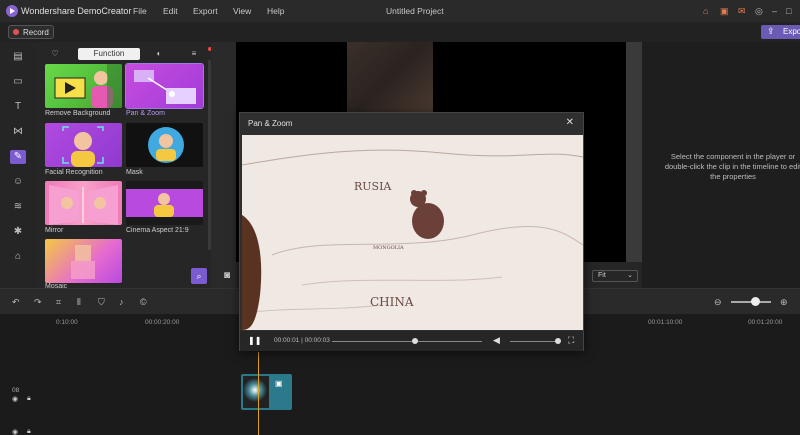  What do you see at coordinates (18, 157) in the screenshot?
I see `effects-icon: ✎` at bounding box center [18, 157].